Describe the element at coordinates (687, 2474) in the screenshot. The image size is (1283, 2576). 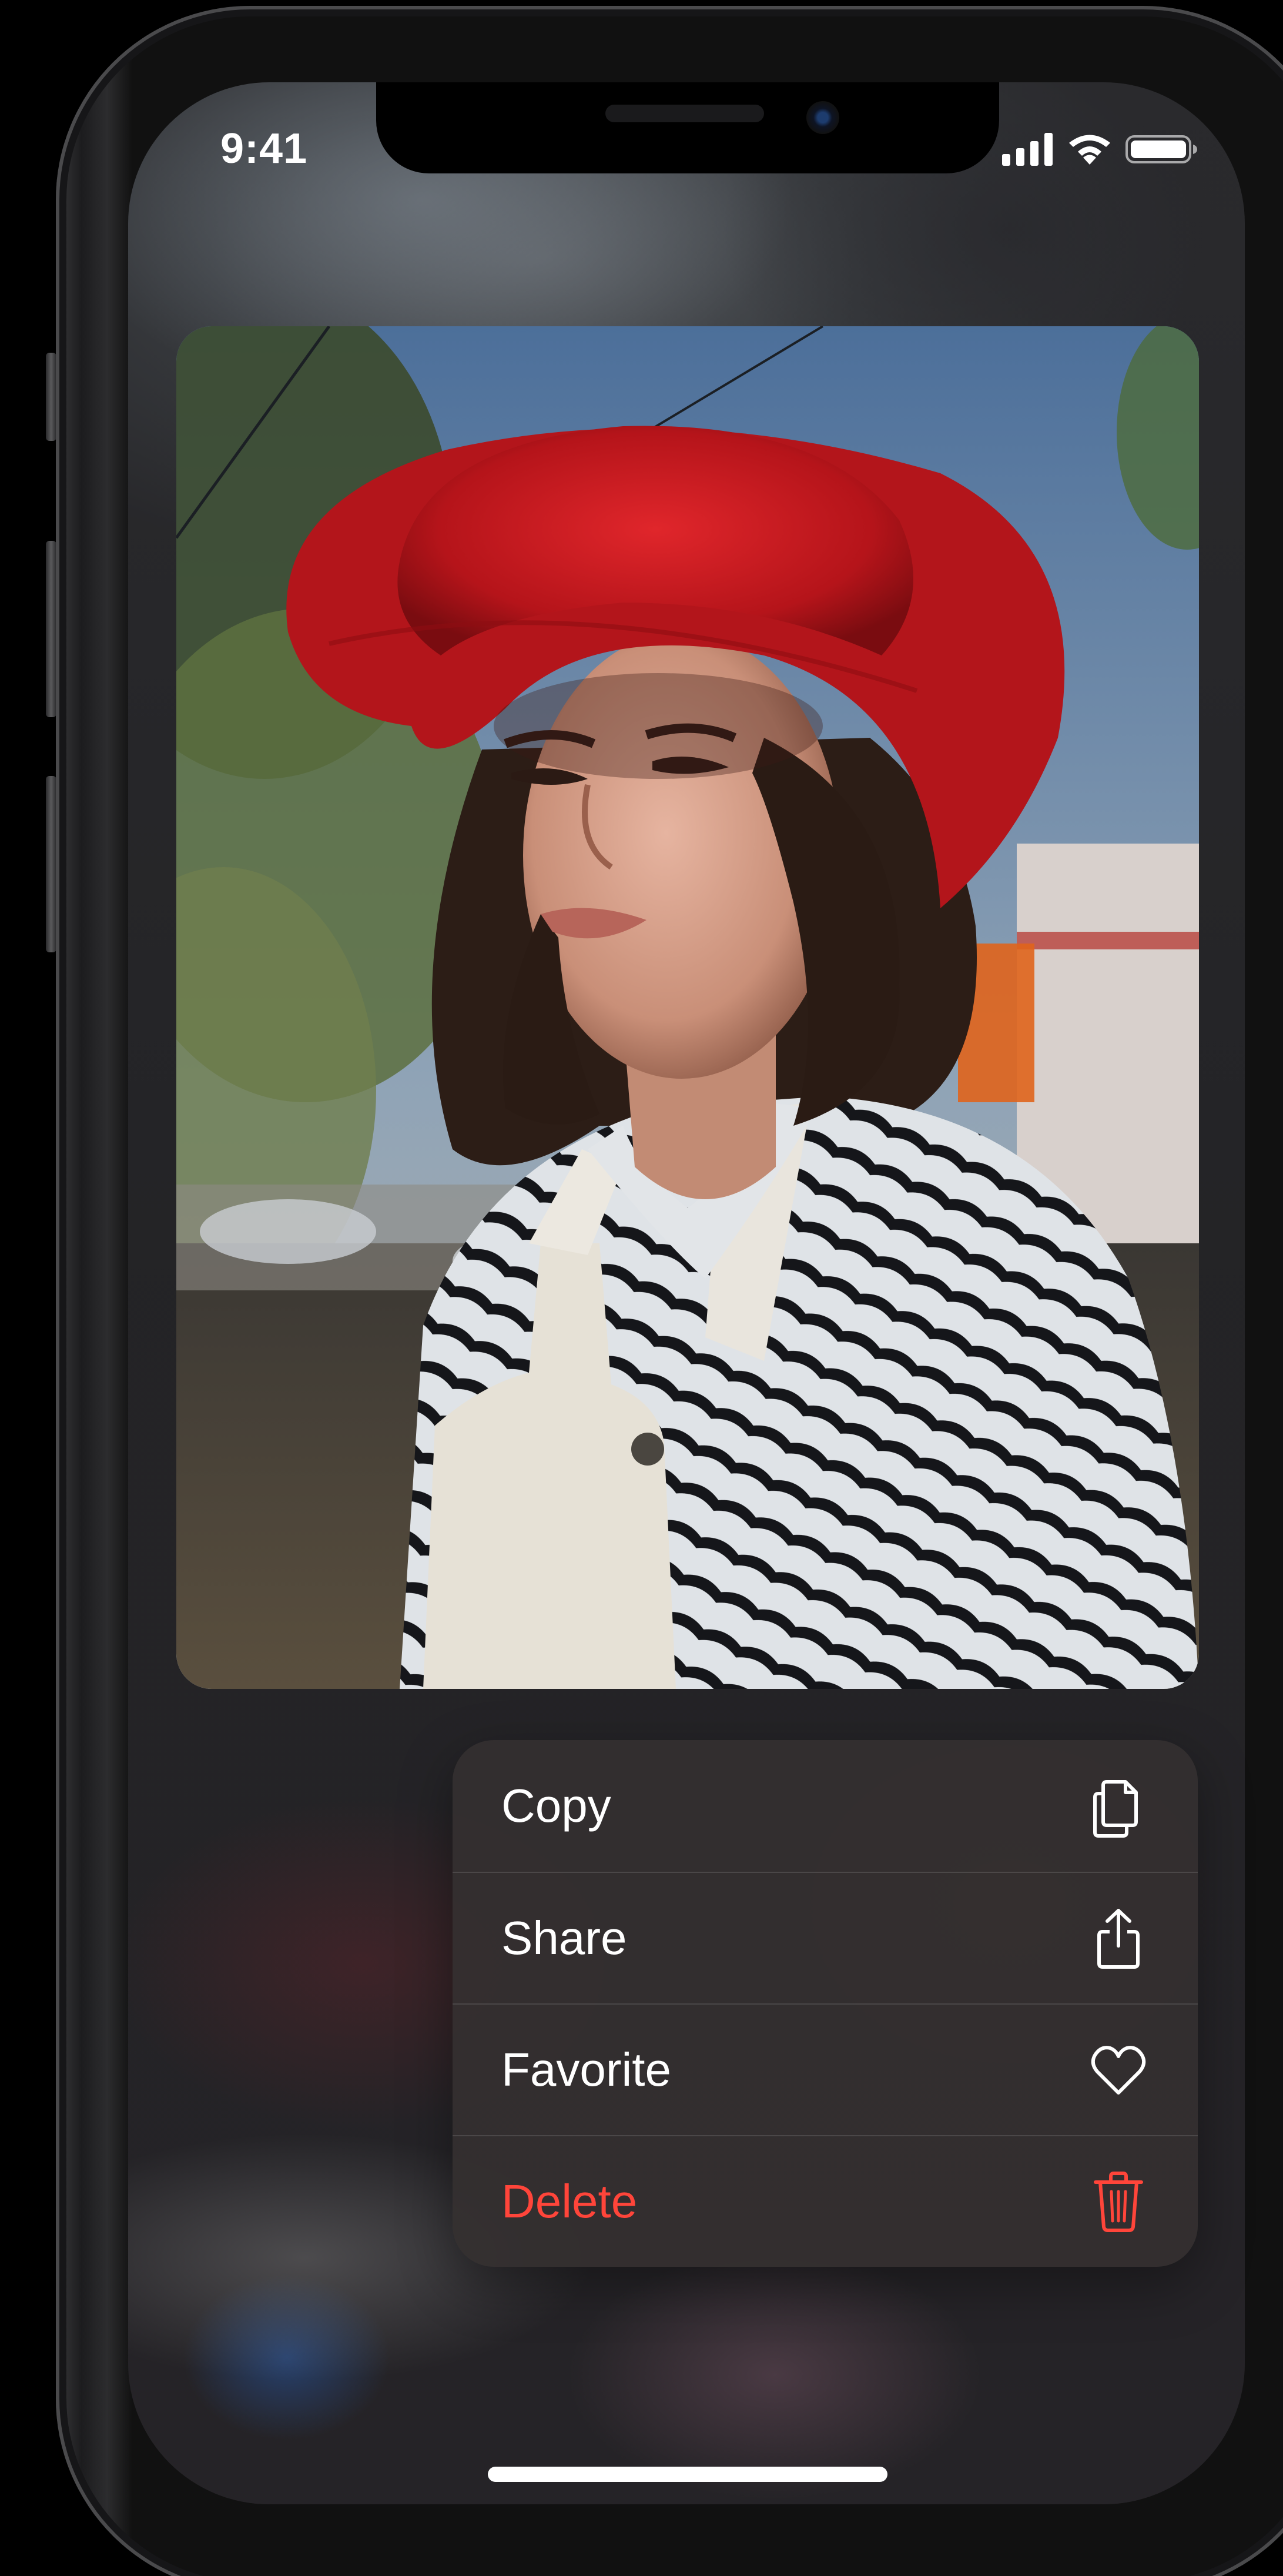
I see `home-indicator` at that location.